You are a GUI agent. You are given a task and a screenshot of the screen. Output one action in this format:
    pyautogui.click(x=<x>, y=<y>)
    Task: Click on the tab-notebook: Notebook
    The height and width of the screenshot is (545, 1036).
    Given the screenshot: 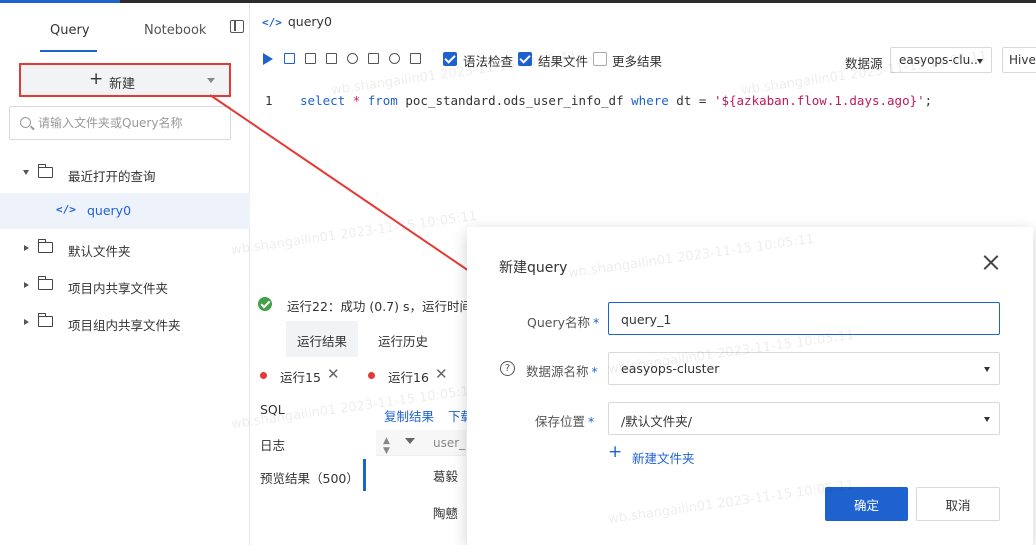 What is the action you would take?
    pyautogui.click(x=175, y=30)
    